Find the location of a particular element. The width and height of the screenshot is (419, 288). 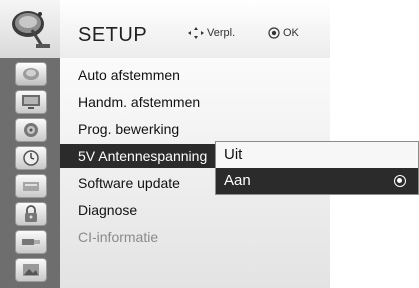

lock-icon is located at coordinates (31, 213).